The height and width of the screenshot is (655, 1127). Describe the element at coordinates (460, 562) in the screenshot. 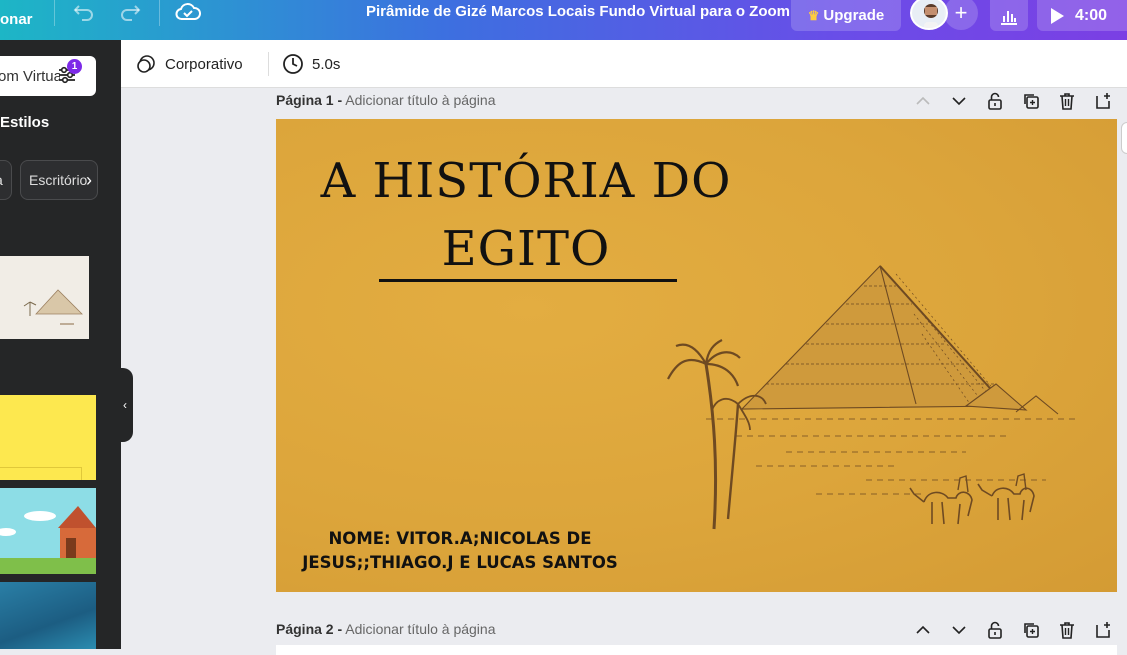

I see `names-line-2: JESUS;;THIAGO.J E LUCAS SANTOS` at that location.